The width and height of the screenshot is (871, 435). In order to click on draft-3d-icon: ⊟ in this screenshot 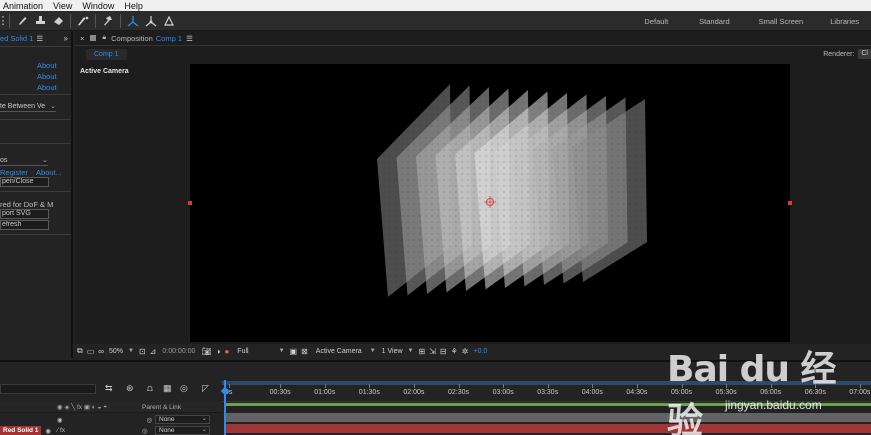, I will do `click(443, 351)`.